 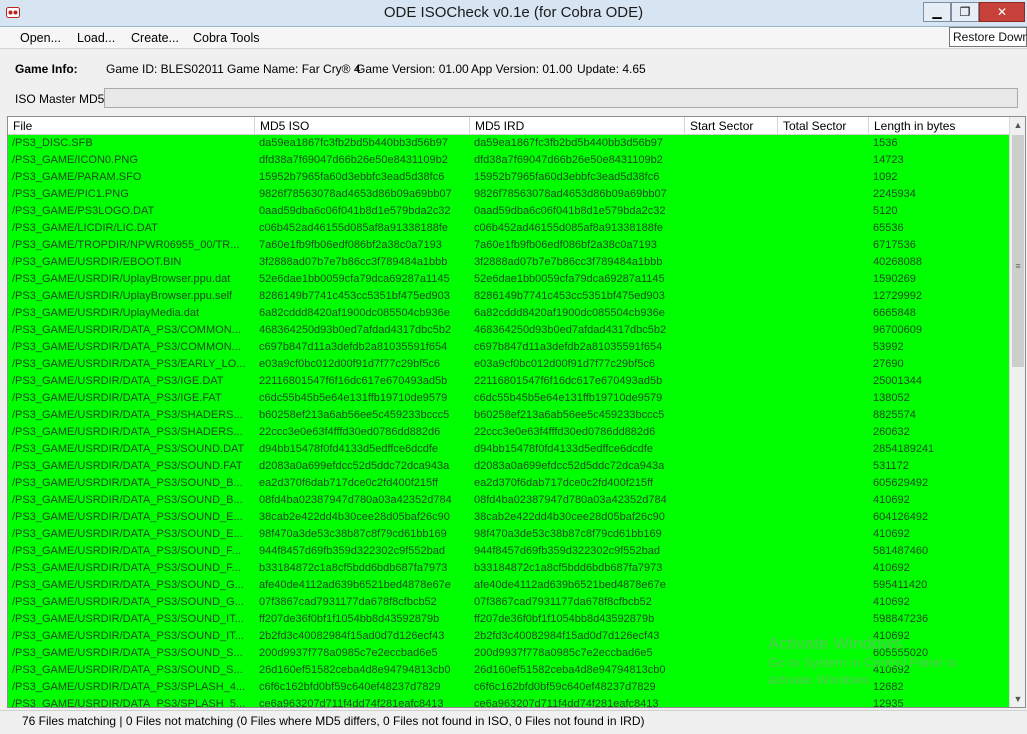 I want to click on cell-file: /PS3_GAME/USRDIR/UplayBrowser.ppu.dat, so click(x=121, y=279).